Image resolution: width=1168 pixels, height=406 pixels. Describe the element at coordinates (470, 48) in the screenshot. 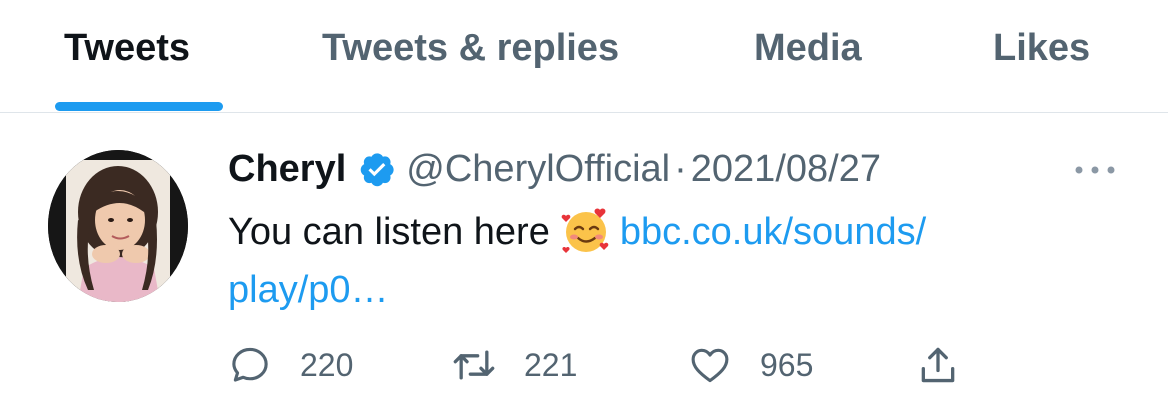

I see `tab-tweets-and-replies: Tweets & replies` at that location.